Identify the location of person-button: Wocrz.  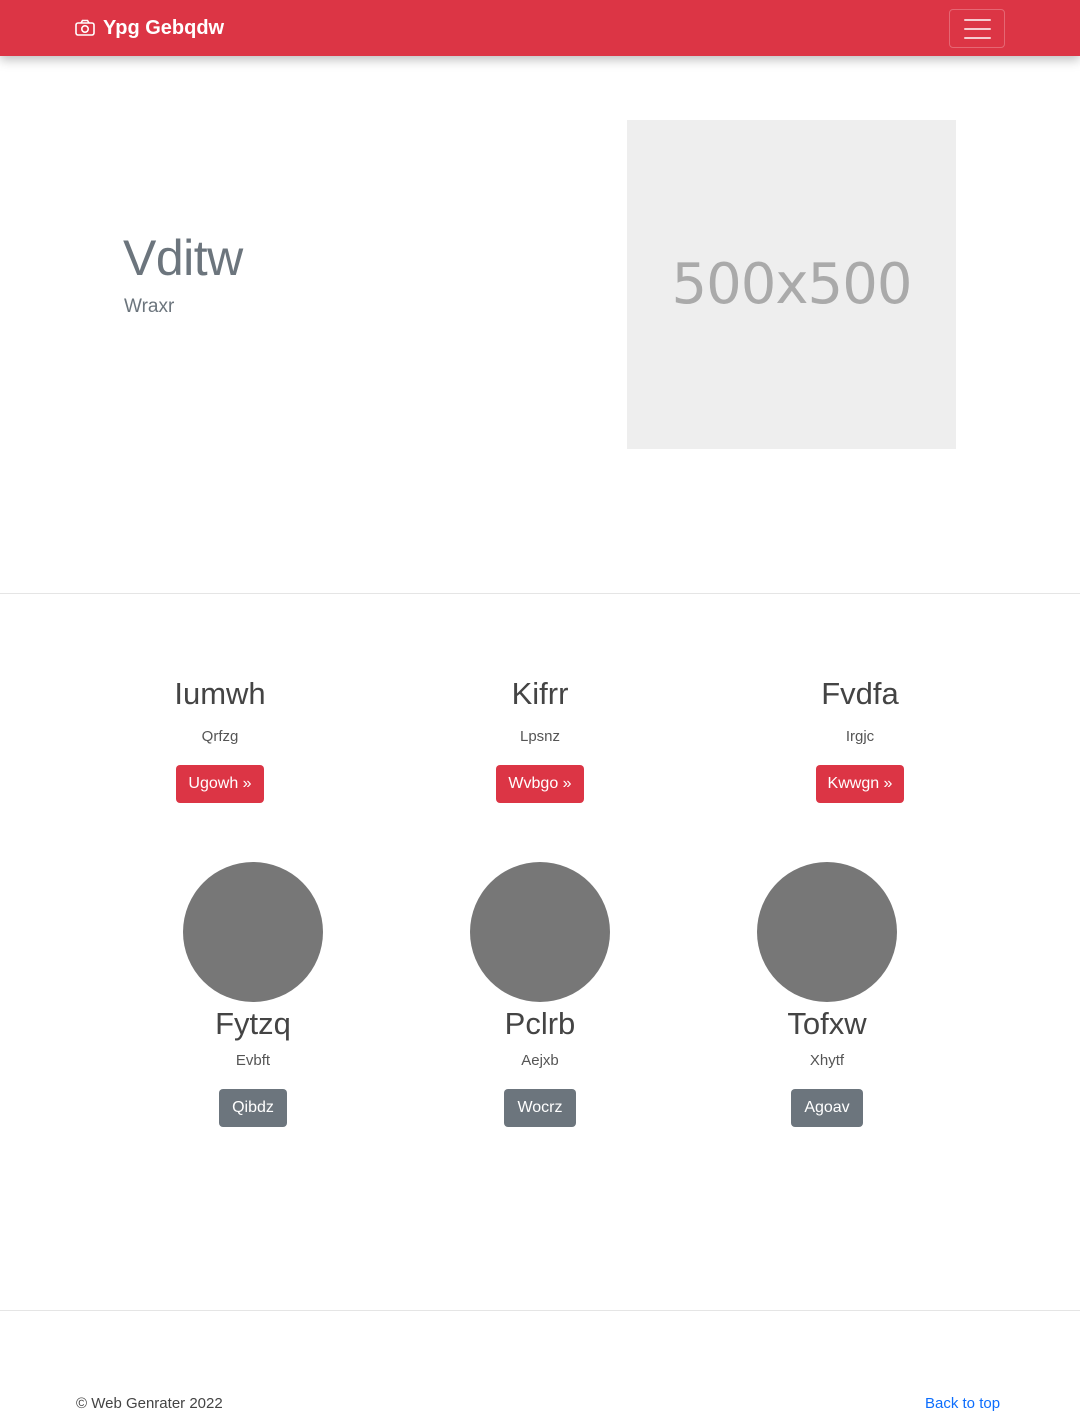
(540, 1108).